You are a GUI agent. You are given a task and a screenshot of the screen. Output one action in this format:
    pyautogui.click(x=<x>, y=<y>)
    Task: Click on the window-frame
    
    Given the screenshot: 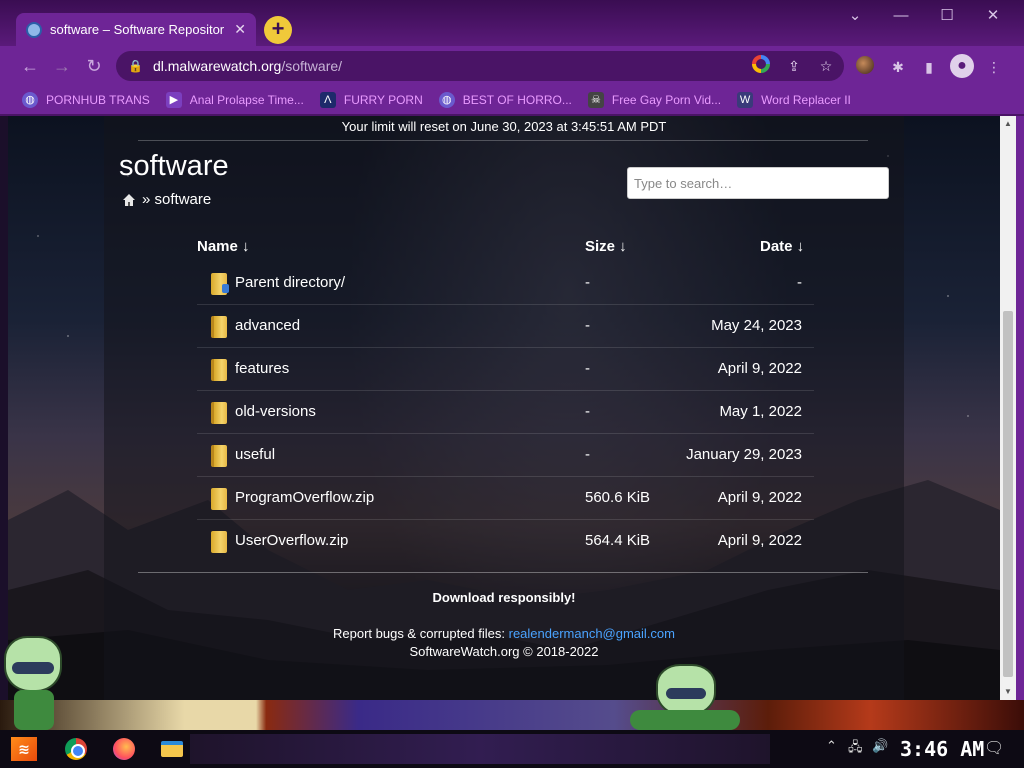 What is the action you would take?
    pyautogui.click(x=1020, y=408)
    